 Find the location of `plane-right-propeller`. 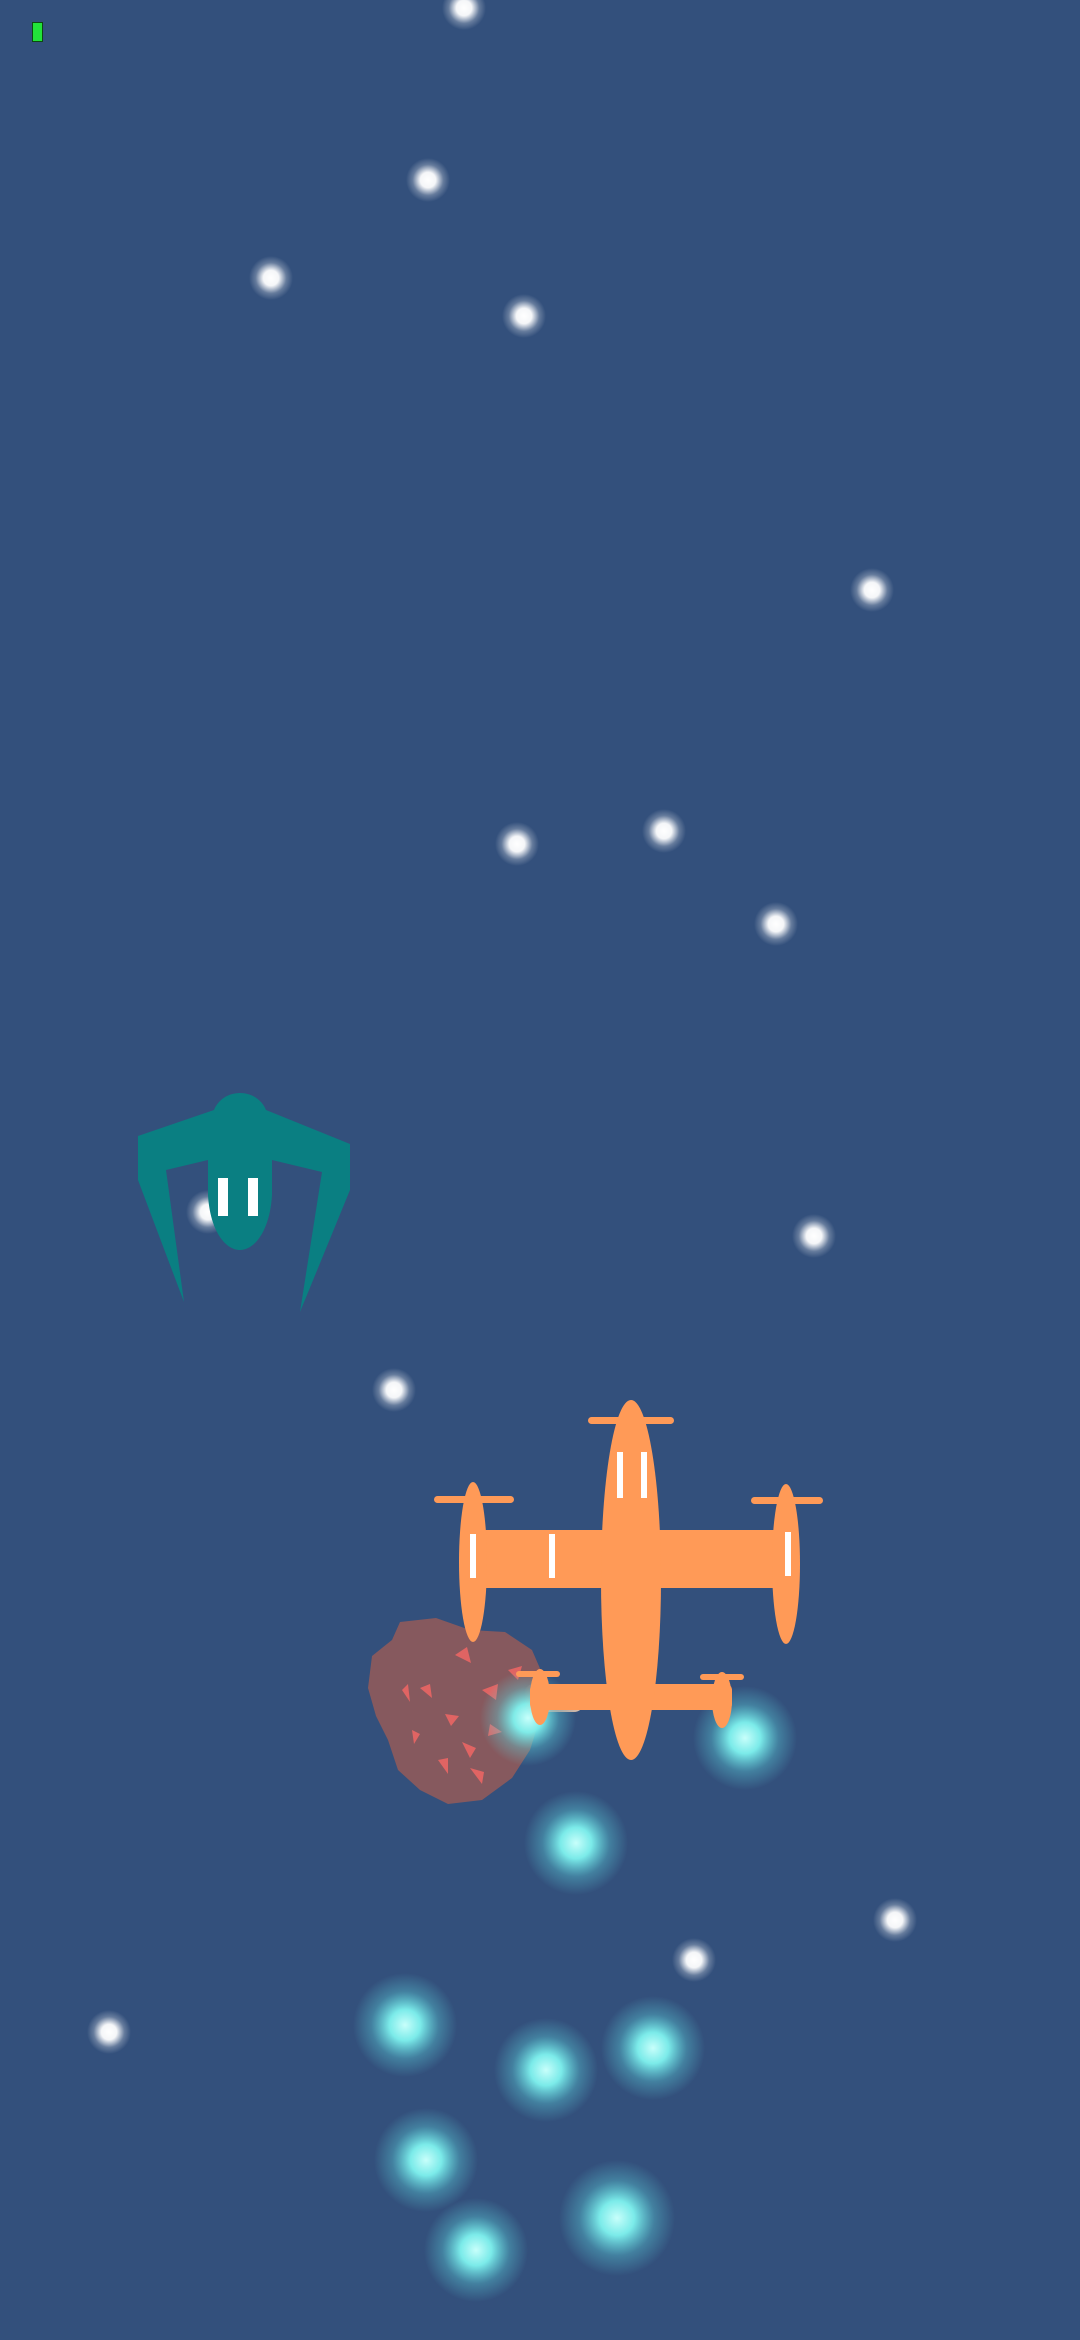

plane-right-propeller is located at coordinates (787, 1500).